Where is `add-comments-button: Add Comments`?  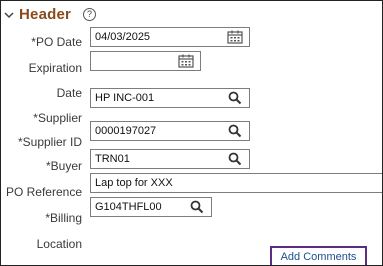
add-comments-button: Add Comments is located at coordinates (318, 255).